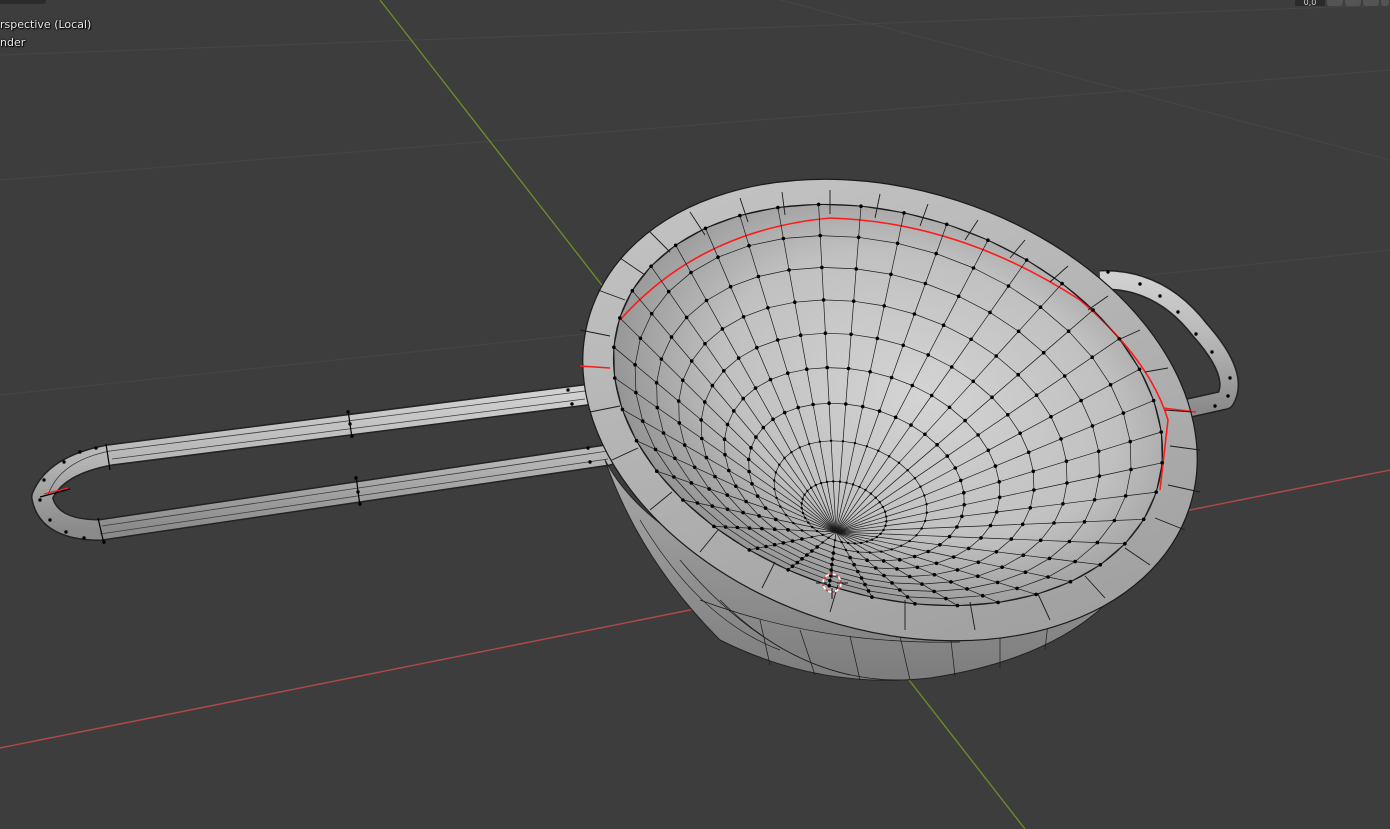  Describe the element at coordinates (23, 2) in the screenshot. I see `header-tab` at that location.